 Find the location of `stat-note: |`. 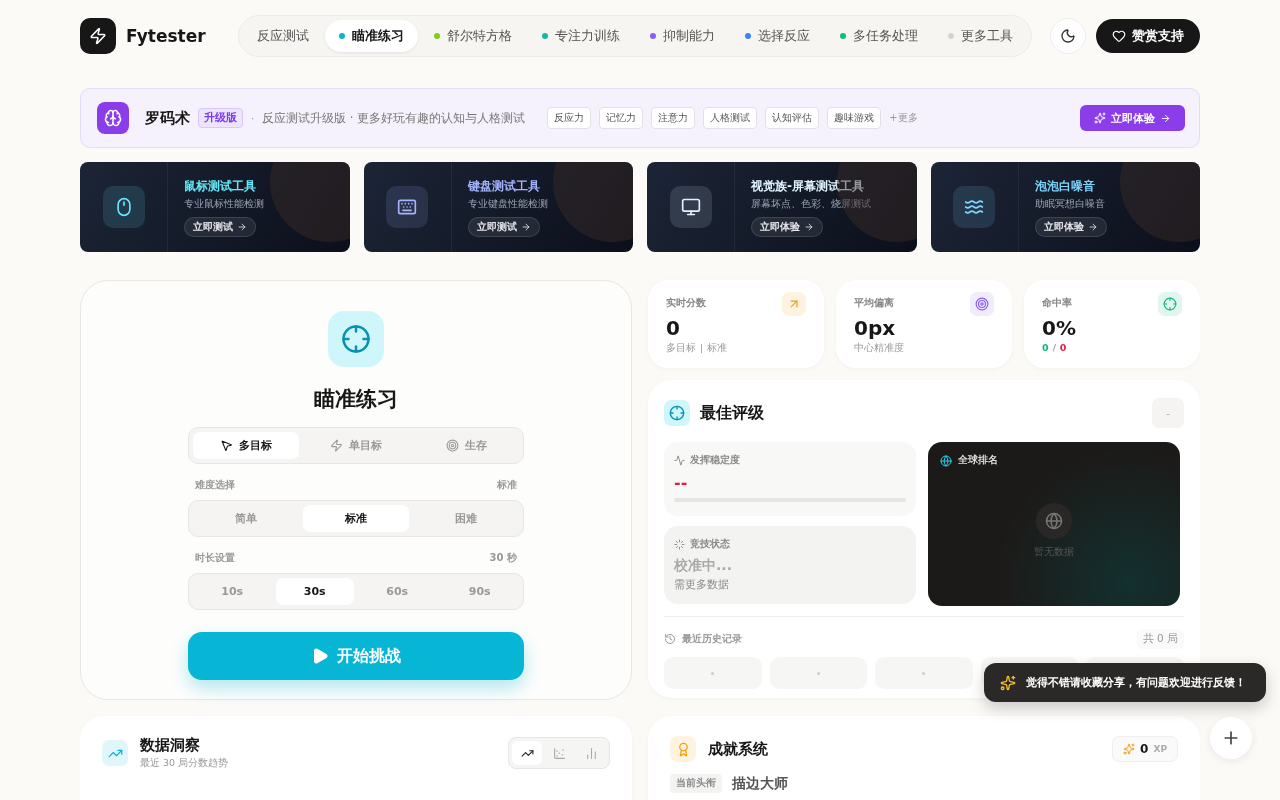

stat-note: | is located at coordinates (702, 348).